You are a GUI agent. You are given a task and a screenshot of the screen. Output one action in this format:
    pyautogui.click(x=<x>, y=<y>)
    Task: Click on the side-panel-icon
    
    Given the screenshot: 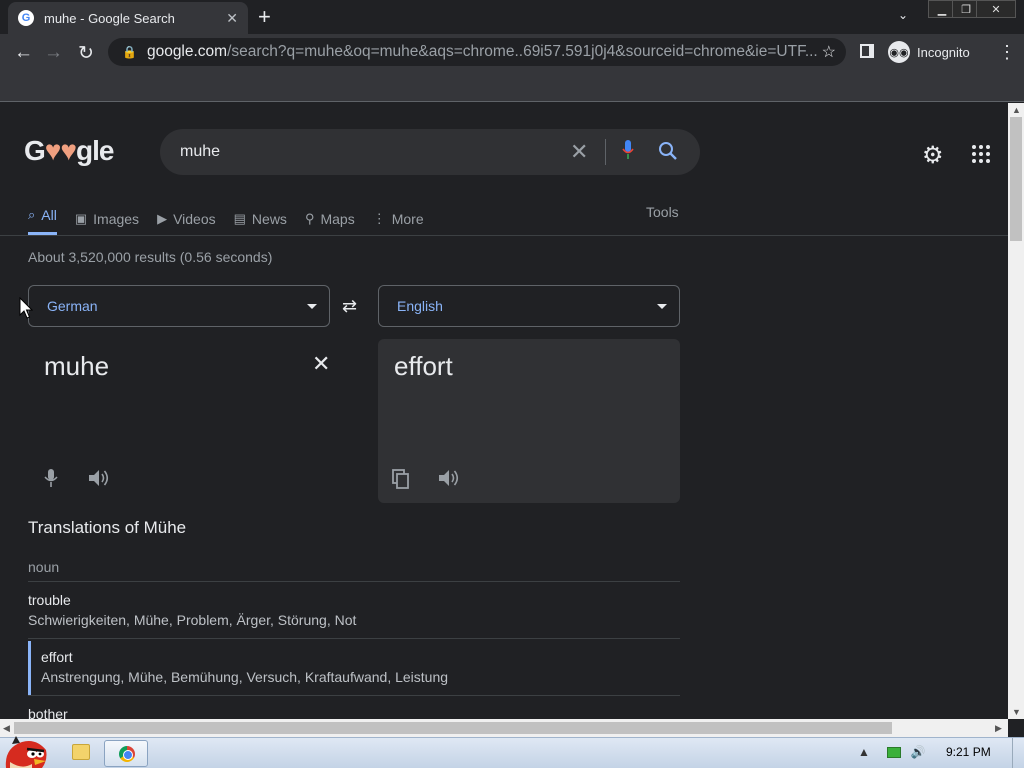 What is the action you would take?
    pyautogui.click(x=867, y=51)
    